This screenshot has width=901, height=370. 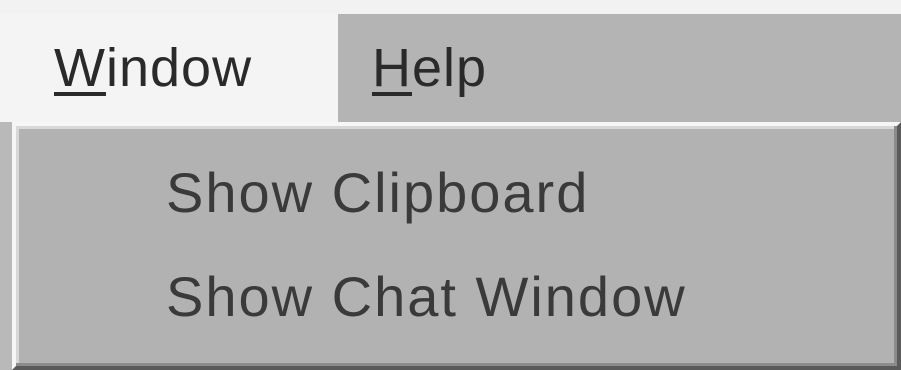 I want to click on menu-help: Help, so click(x=472, y=68).